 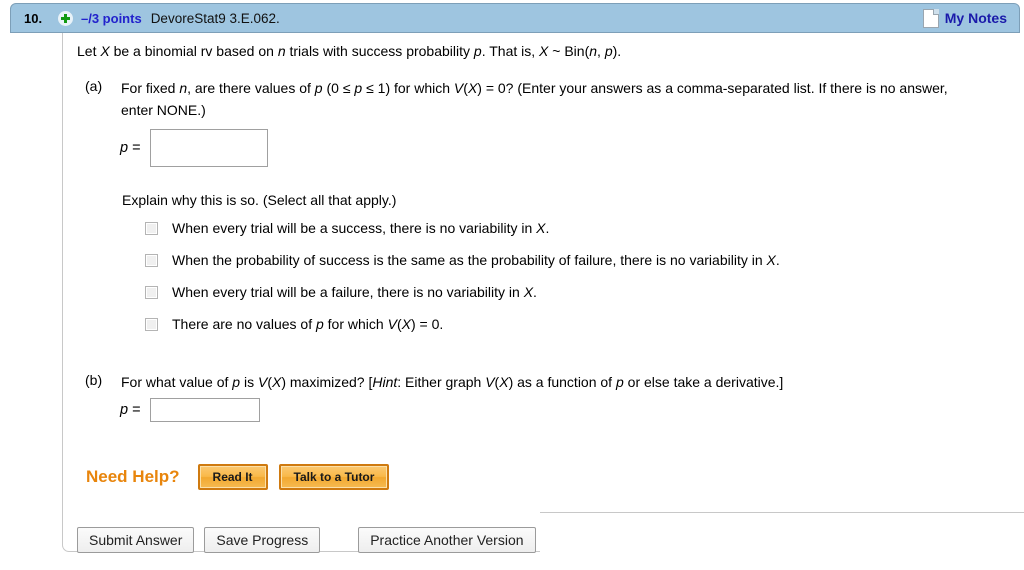 I want to click on choice-1-v1: X, so click(x=541, y=228).